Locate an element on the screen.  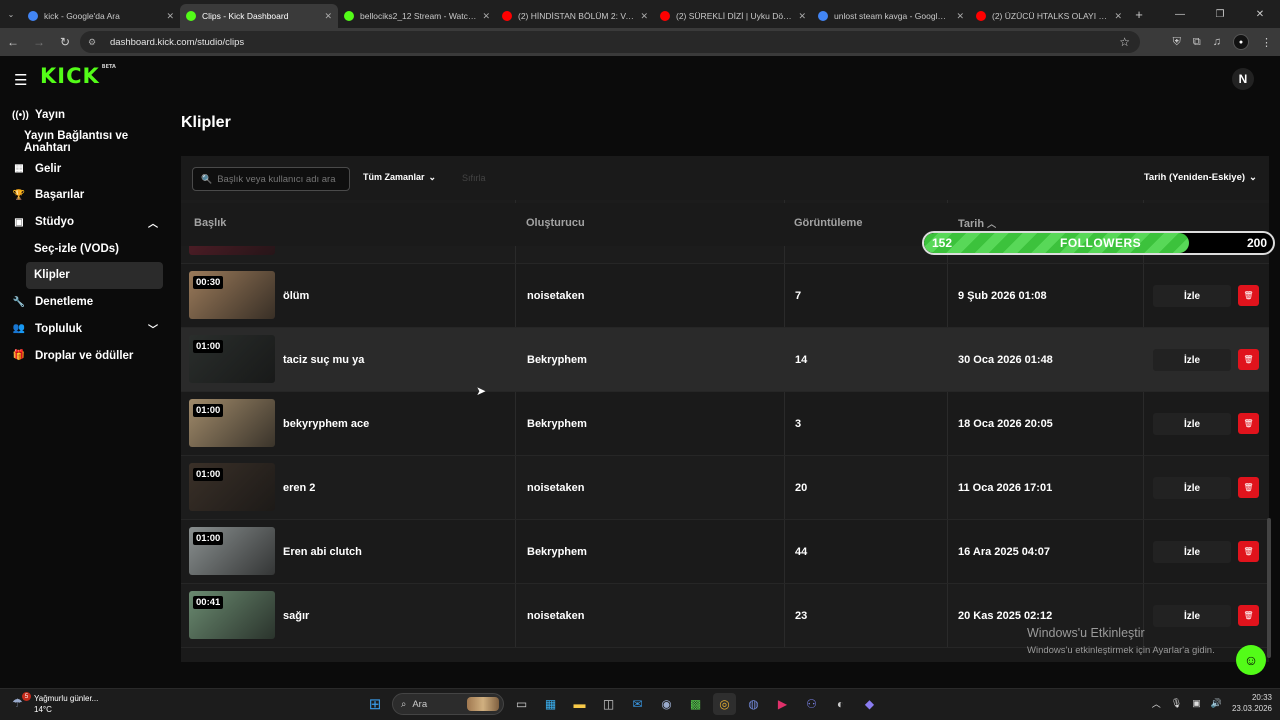
sidebar-item-denetleme: 🔧 Denetleme is located at coordinates (86, 302).